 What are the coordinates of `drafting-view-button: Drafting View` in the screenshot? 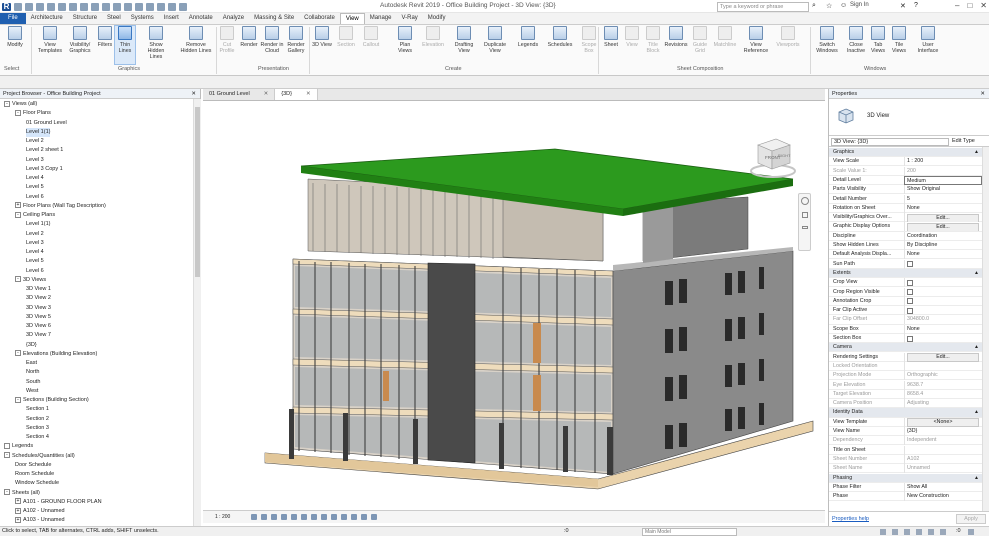 It's located at (464, 45).